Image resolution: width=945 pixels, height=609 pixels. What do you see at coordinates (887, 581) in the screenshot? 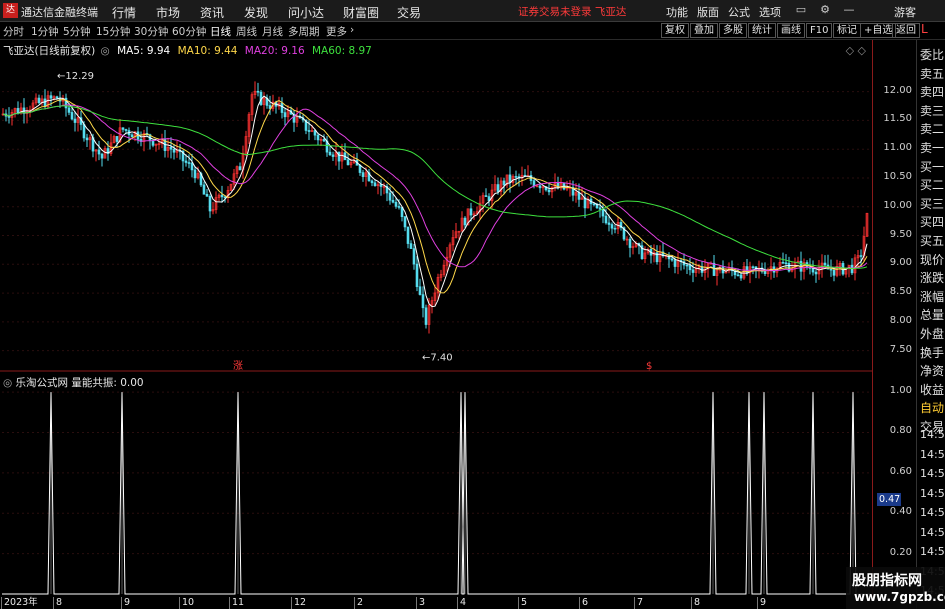
I see `watermark-line1: 股朋指标网` at bounding box center [887, 581].